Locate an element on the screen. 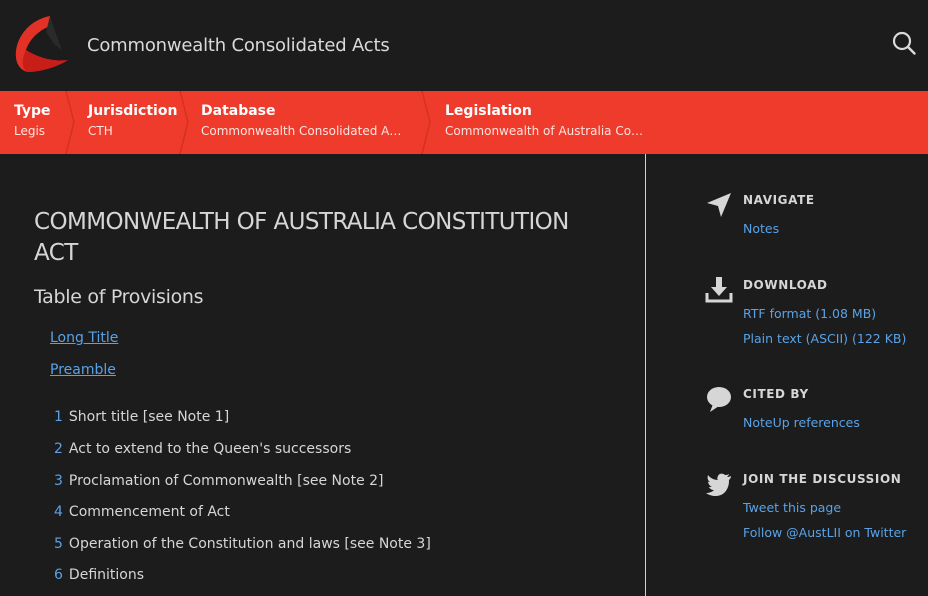 Image resolution: width=928 pixels, height=596 pixels. plain-text-download-link: Plain text (ASCII) (122 KB) is located at coordinates (824, 338).